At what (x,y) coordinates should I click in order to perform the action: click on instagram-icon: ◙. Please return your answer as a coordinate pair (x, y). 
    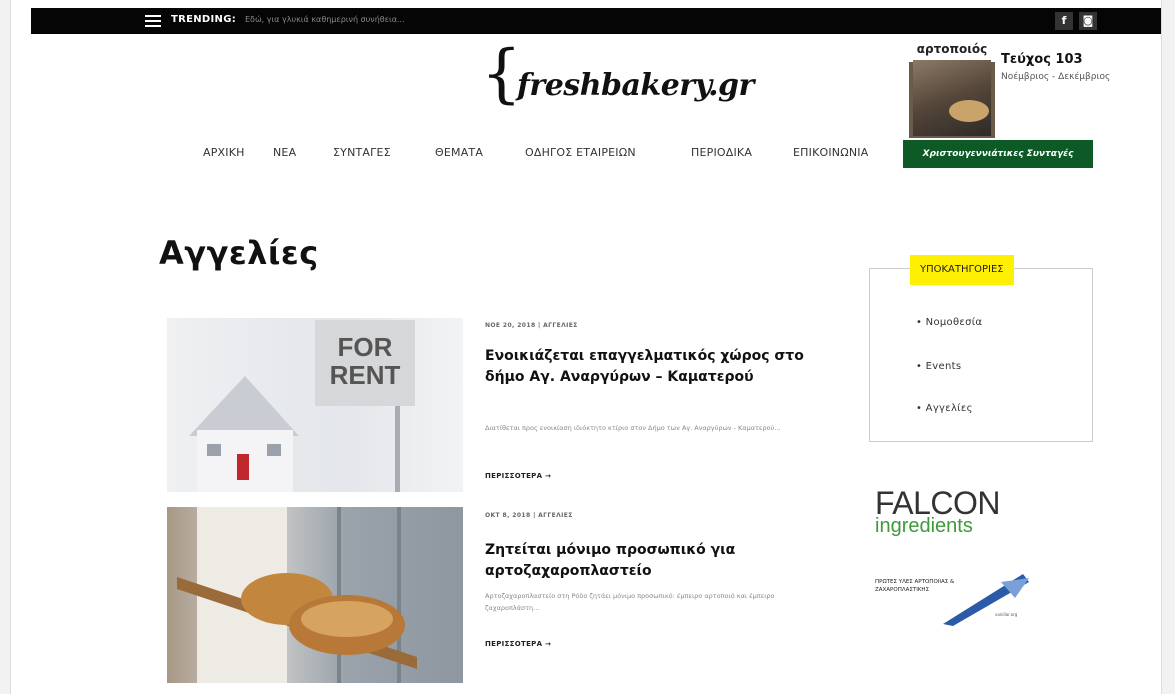
    Looking at the image, I should click on (1088, 21).